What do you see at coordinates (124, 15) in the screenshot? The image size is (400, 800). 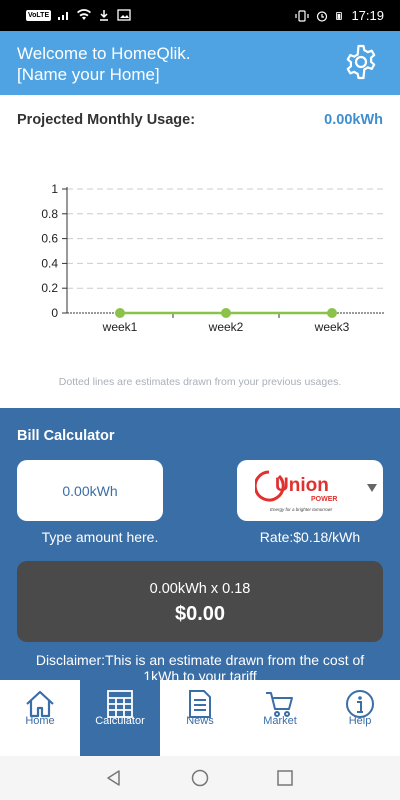 I see `image-icon` at bounding box center [124, 15].